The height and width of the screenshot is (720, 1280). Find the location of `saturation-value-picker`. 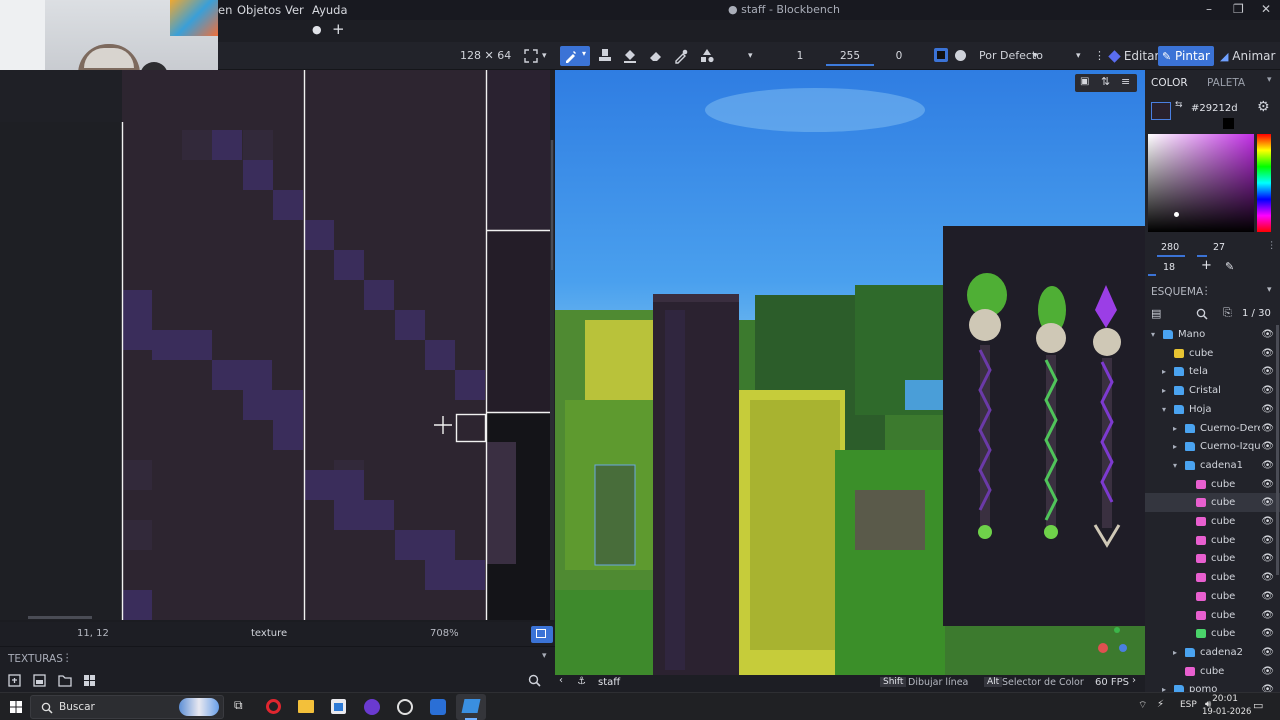

saturation-value-picker is located at coordinates (1201, 183).